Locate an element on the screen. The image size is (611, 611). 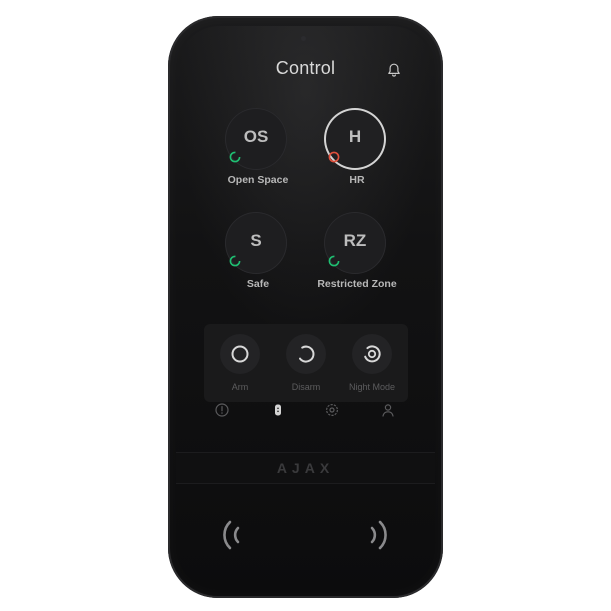
group-button: S is located at coordinates (256, 243).